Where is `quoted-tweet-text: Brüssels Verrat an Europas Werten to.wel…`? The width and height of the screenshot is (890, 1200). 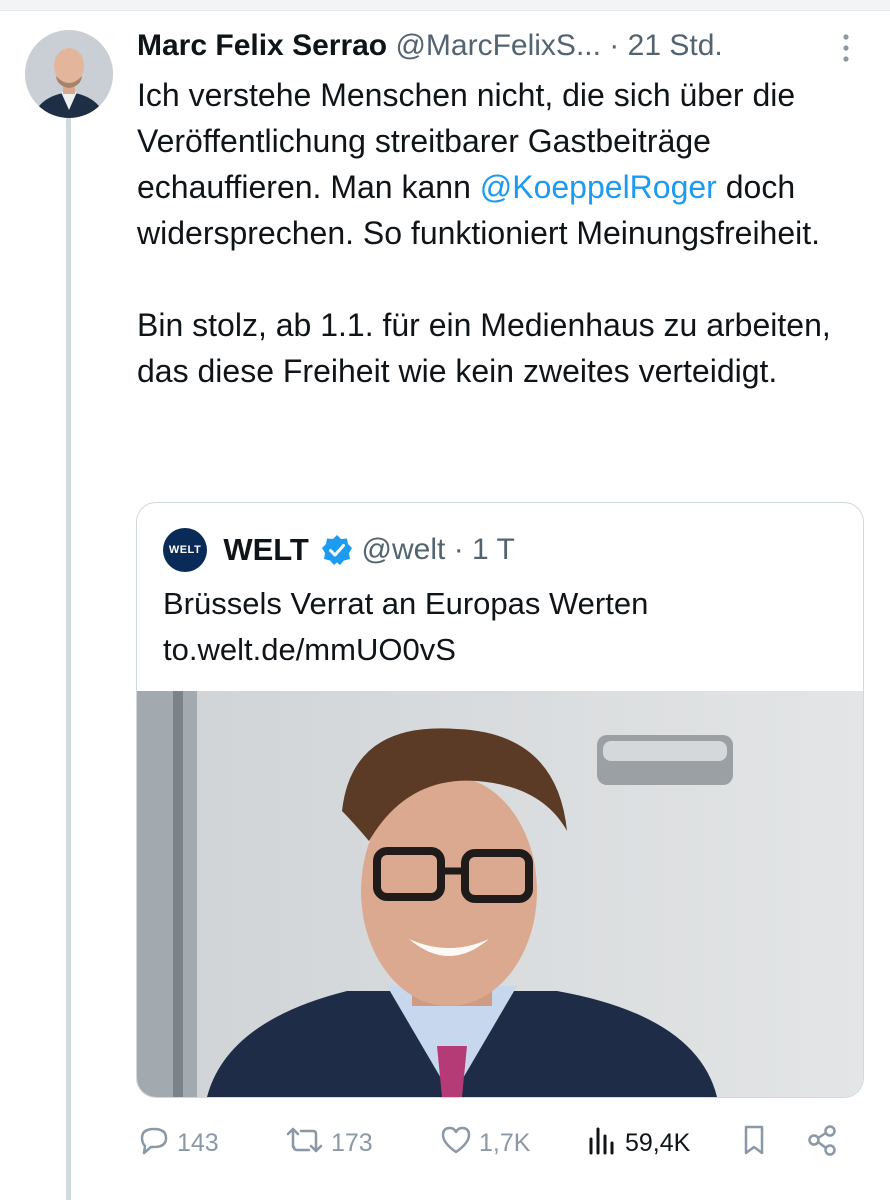 quoted-tweet-text: Brüssels Verrat an Europas Werten to.wel… is located at coordinates (406, 626).